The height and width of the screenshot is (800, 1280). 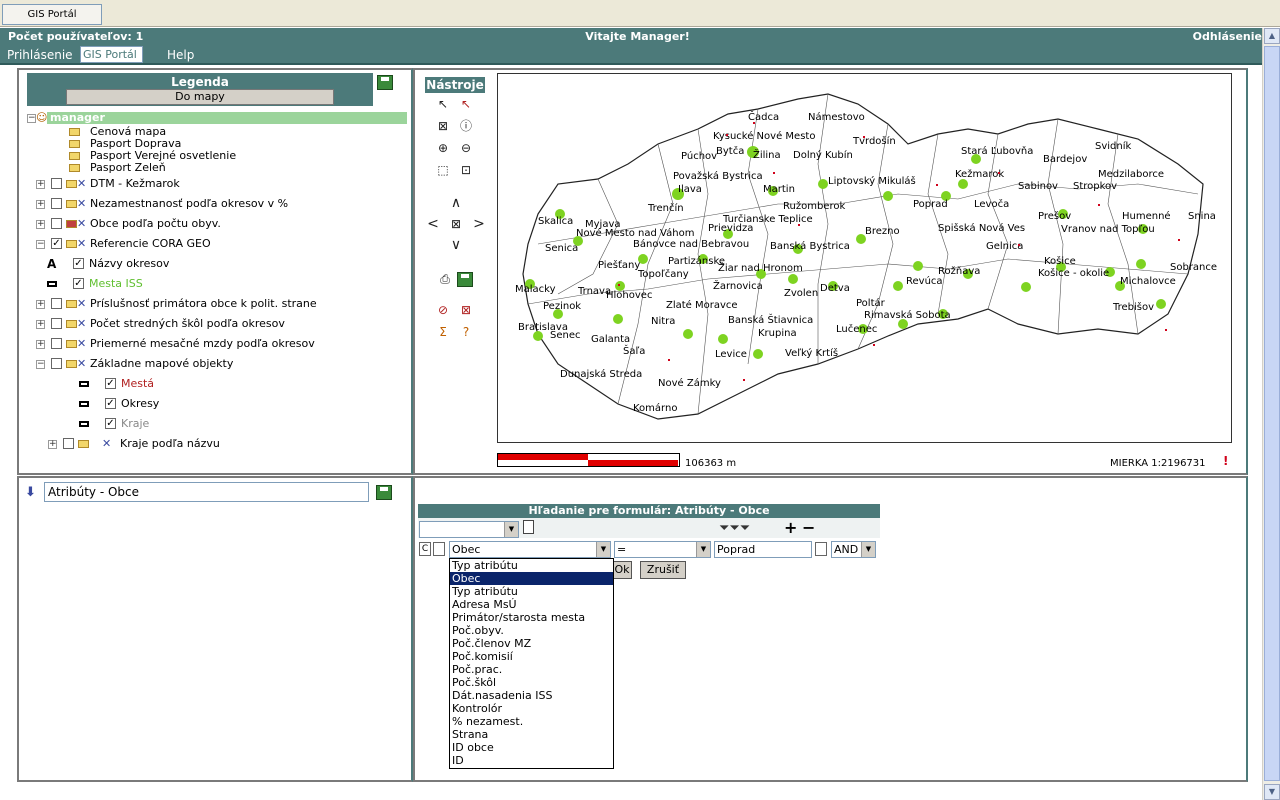 I want to click on deselect-arrow-icon: ↖, so click(x=466, y=104).